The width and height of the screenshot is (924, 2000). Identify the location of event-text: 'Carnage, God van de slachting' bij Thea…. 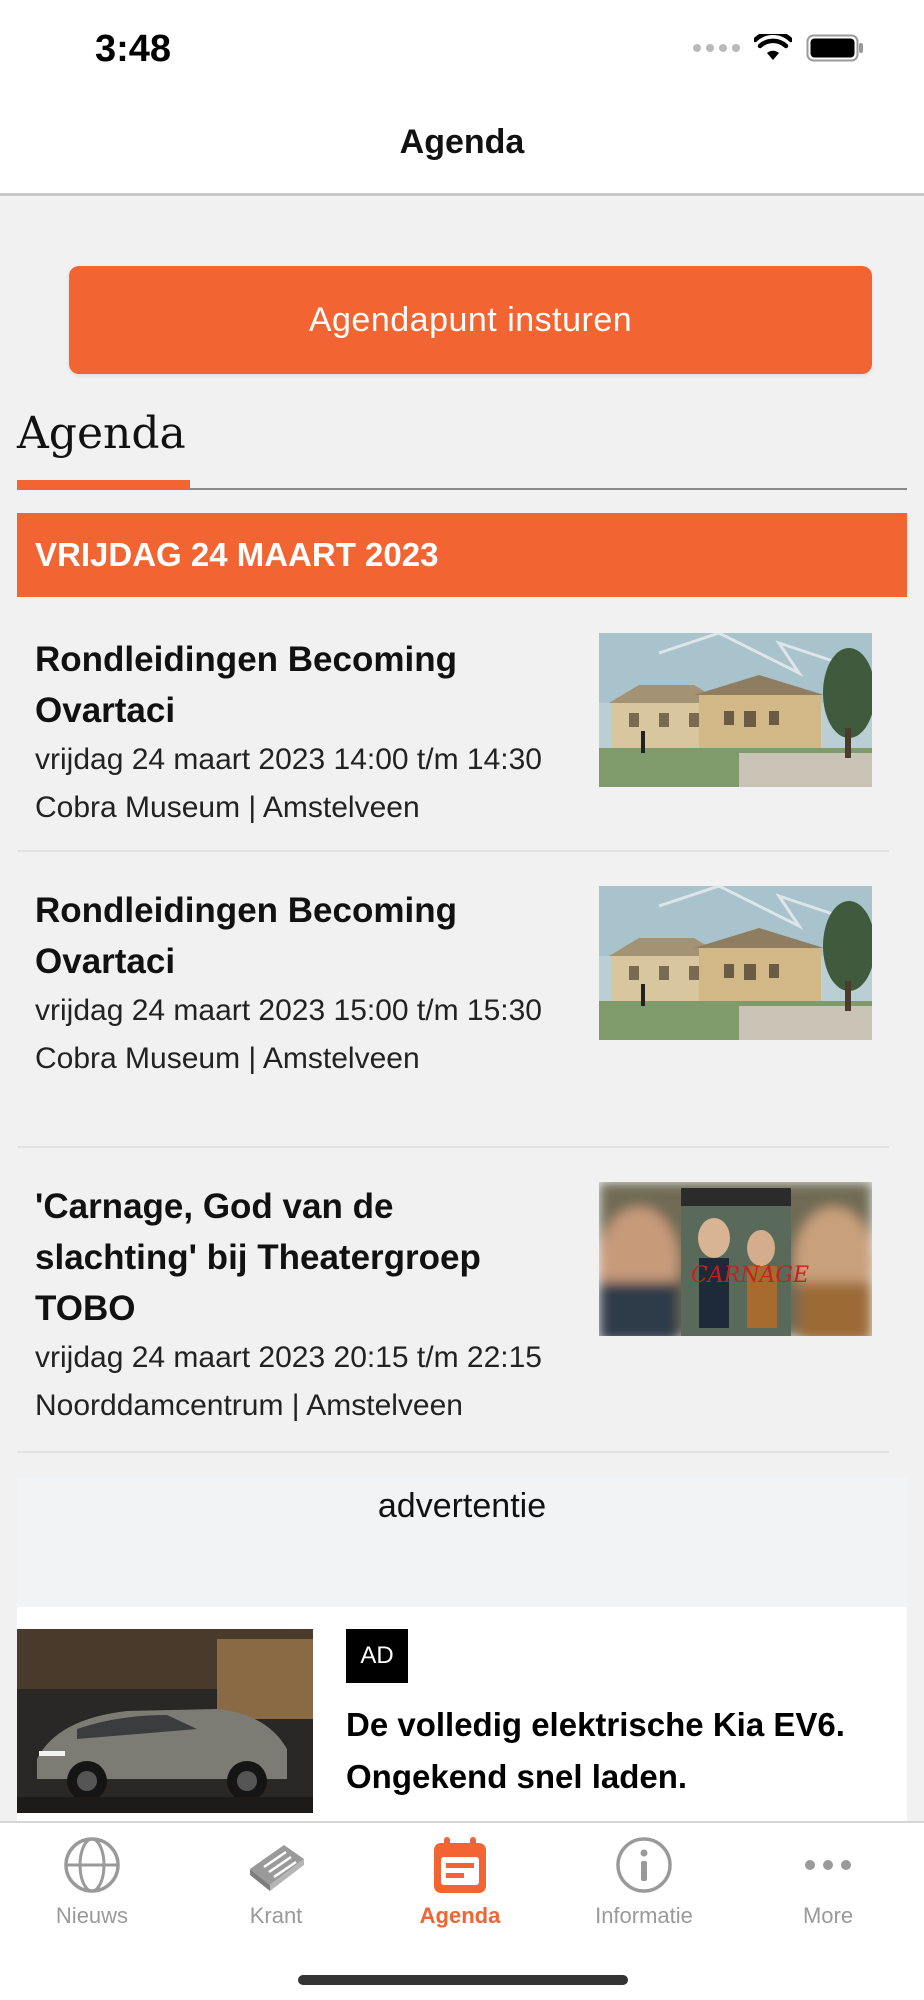
(315, 1304).